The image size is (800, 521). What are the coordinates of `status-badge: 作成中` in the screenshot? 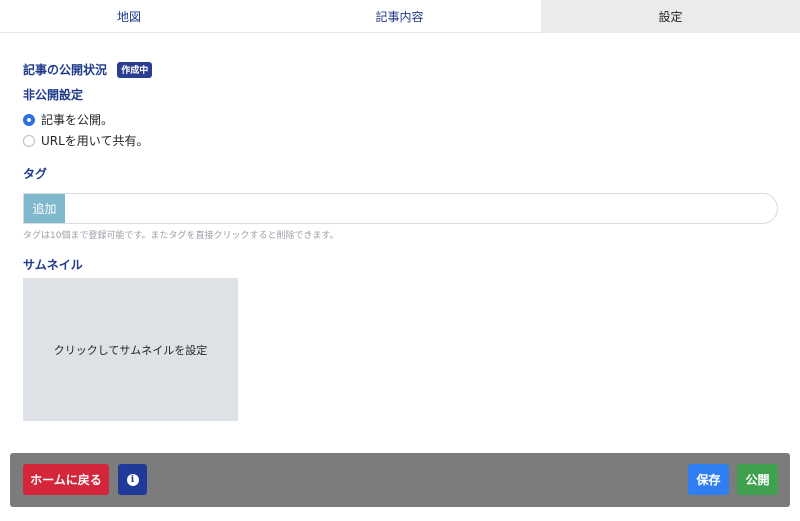 It's located at (135, 70).